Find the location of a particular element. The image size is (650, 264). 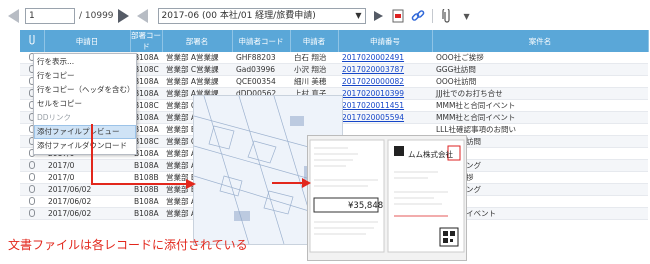

cell-emp-code: QCE00354 is located at coordinates (261, 82).